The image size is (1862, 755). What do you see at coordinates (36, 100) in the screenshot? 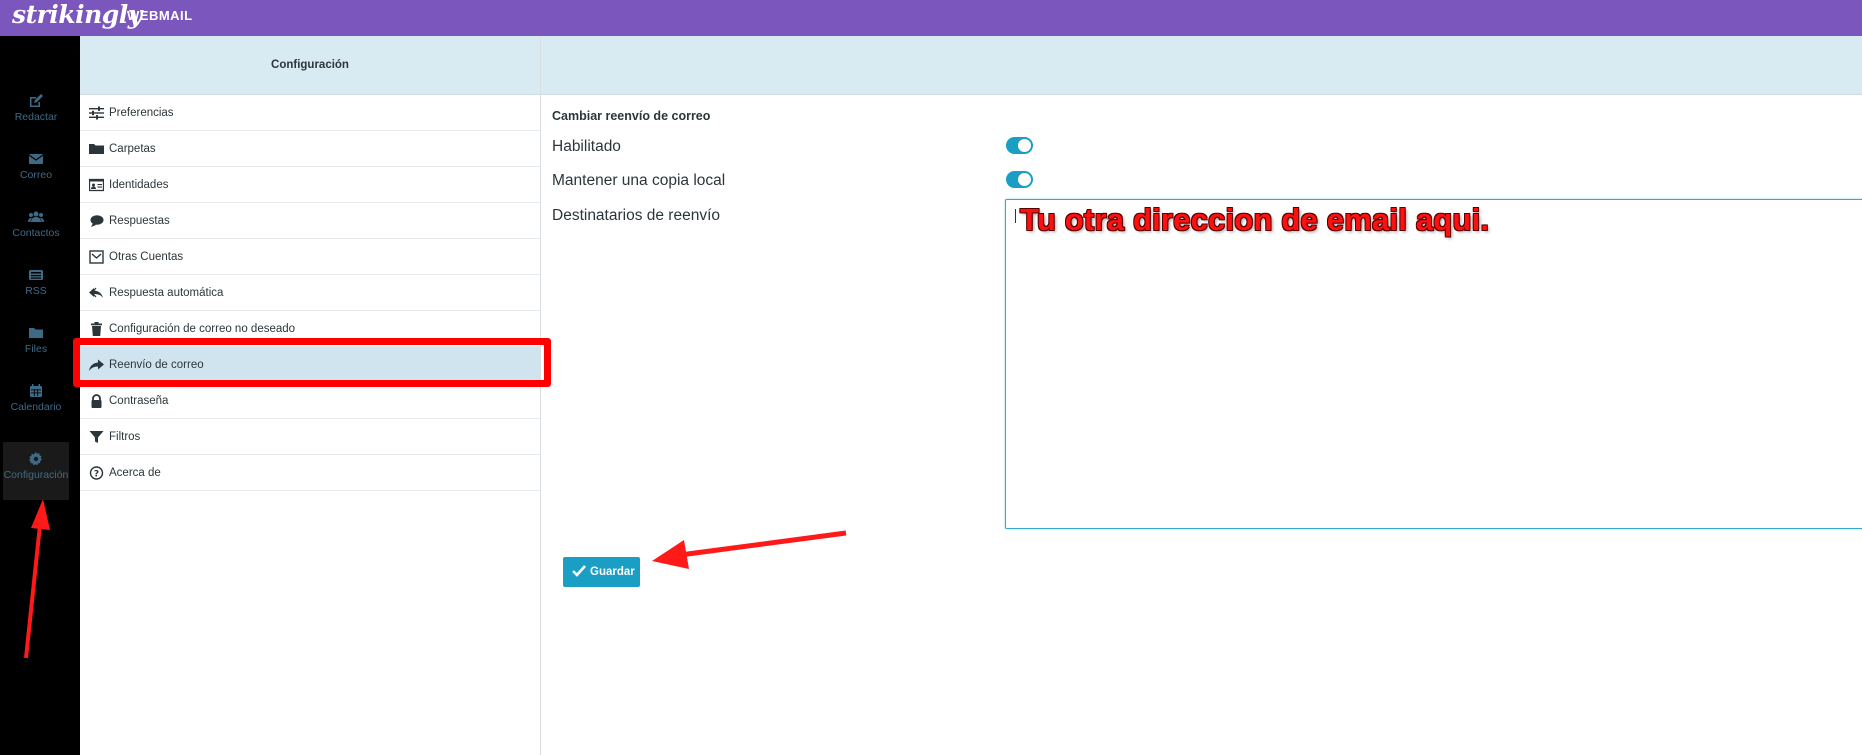
I see `compose-icon` at bounding box center [36, 100].